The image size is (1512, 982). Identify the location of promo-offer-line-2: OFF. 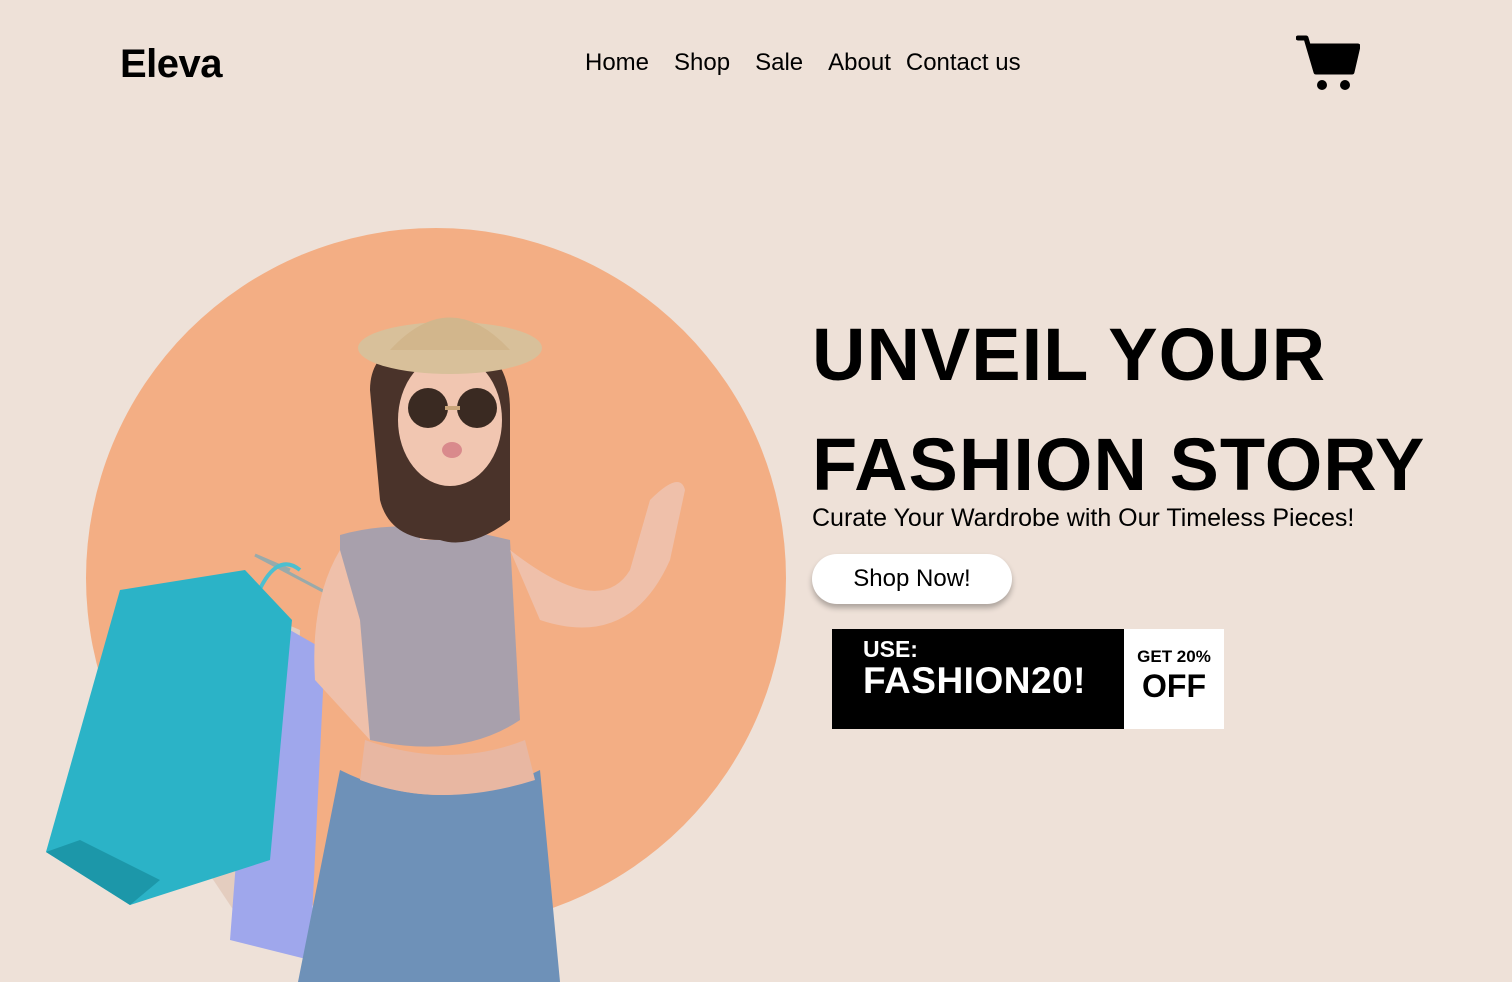
(1174, 686).